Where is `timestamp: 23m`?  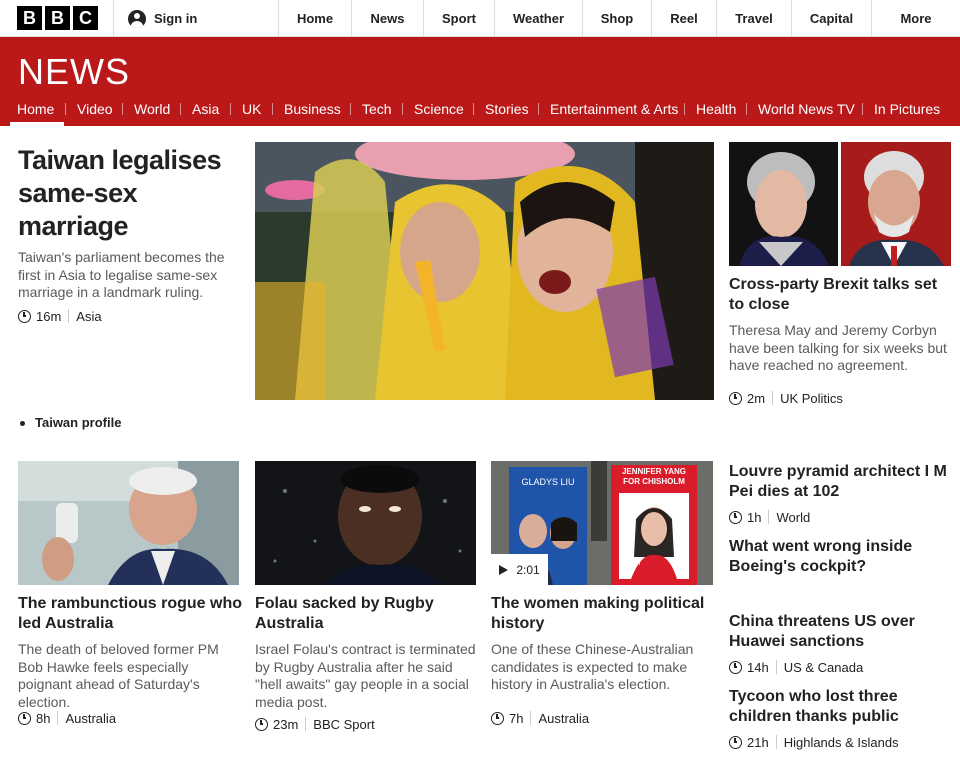 timestamp: 23m is located at coordinates (286, 724).